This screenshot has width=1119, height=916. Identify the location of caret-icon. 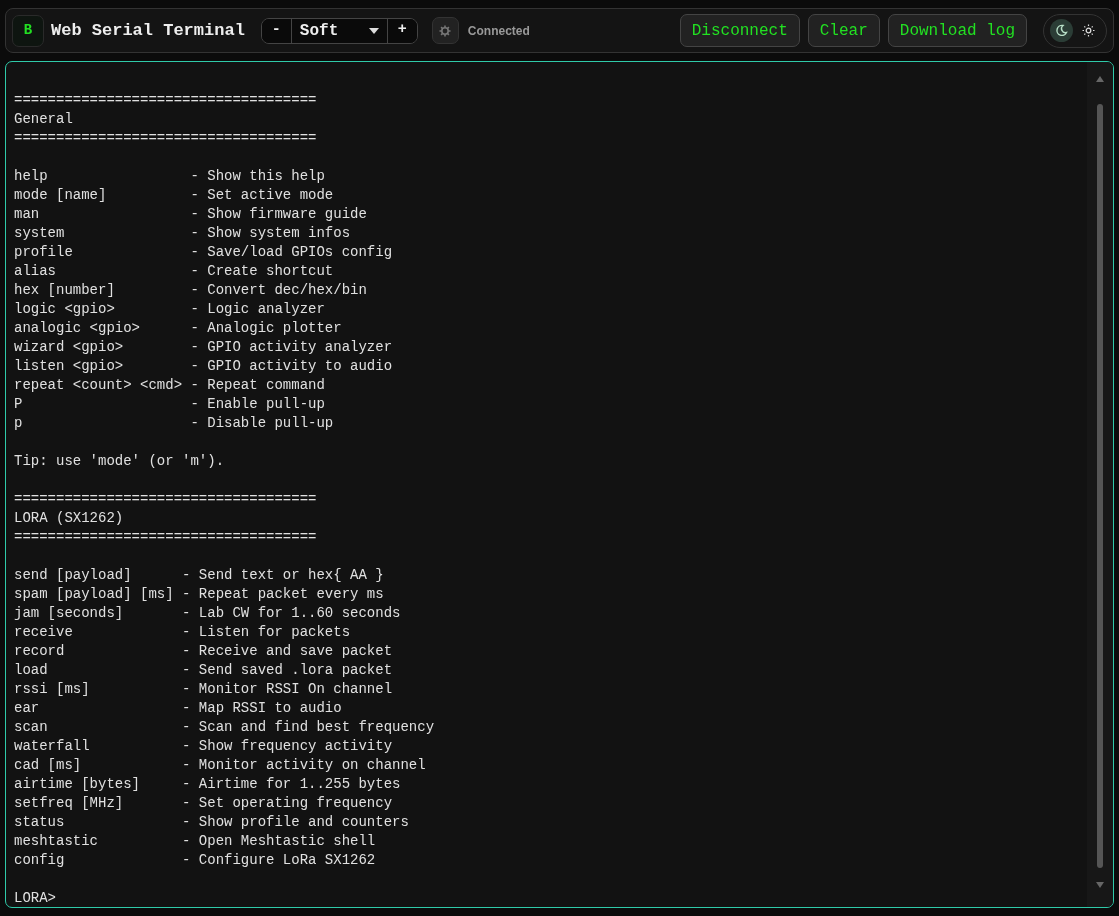
(373, 30).